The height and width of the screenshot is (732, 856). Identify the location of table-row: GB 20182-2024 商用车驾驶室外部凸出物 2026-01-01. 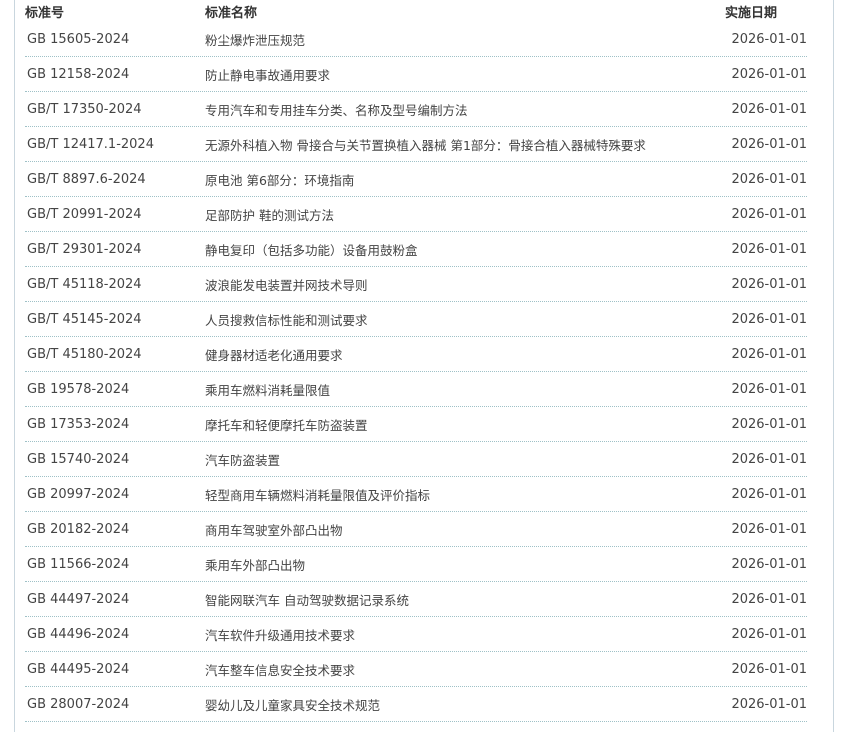
(416, 529).